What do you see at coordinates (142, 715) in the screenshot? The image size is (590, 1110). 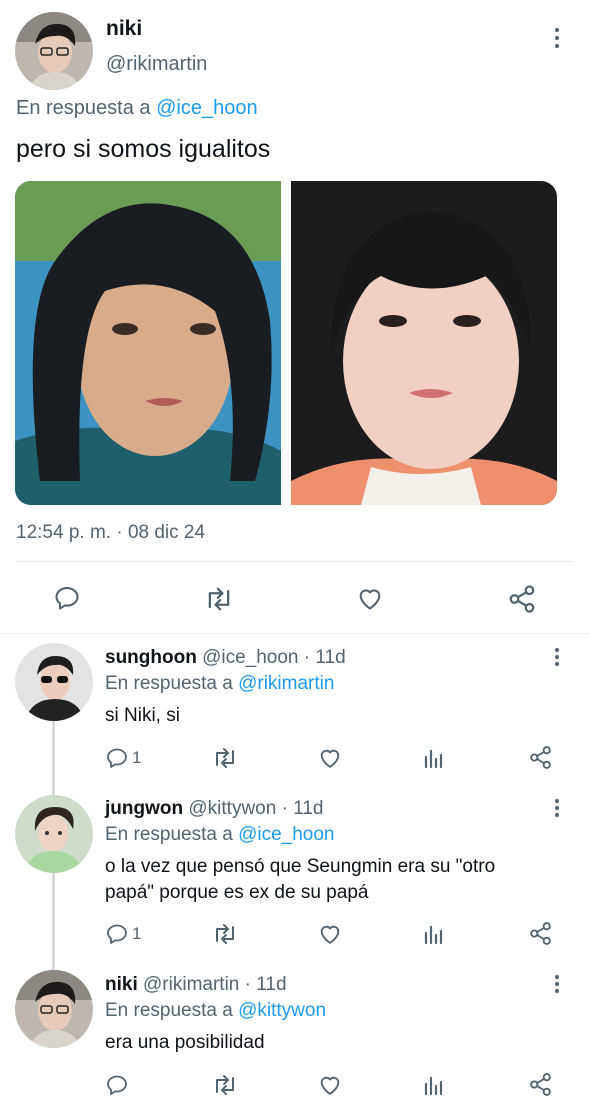 I see `reply-text: si Niki, si` at bounding box center [142, 715].